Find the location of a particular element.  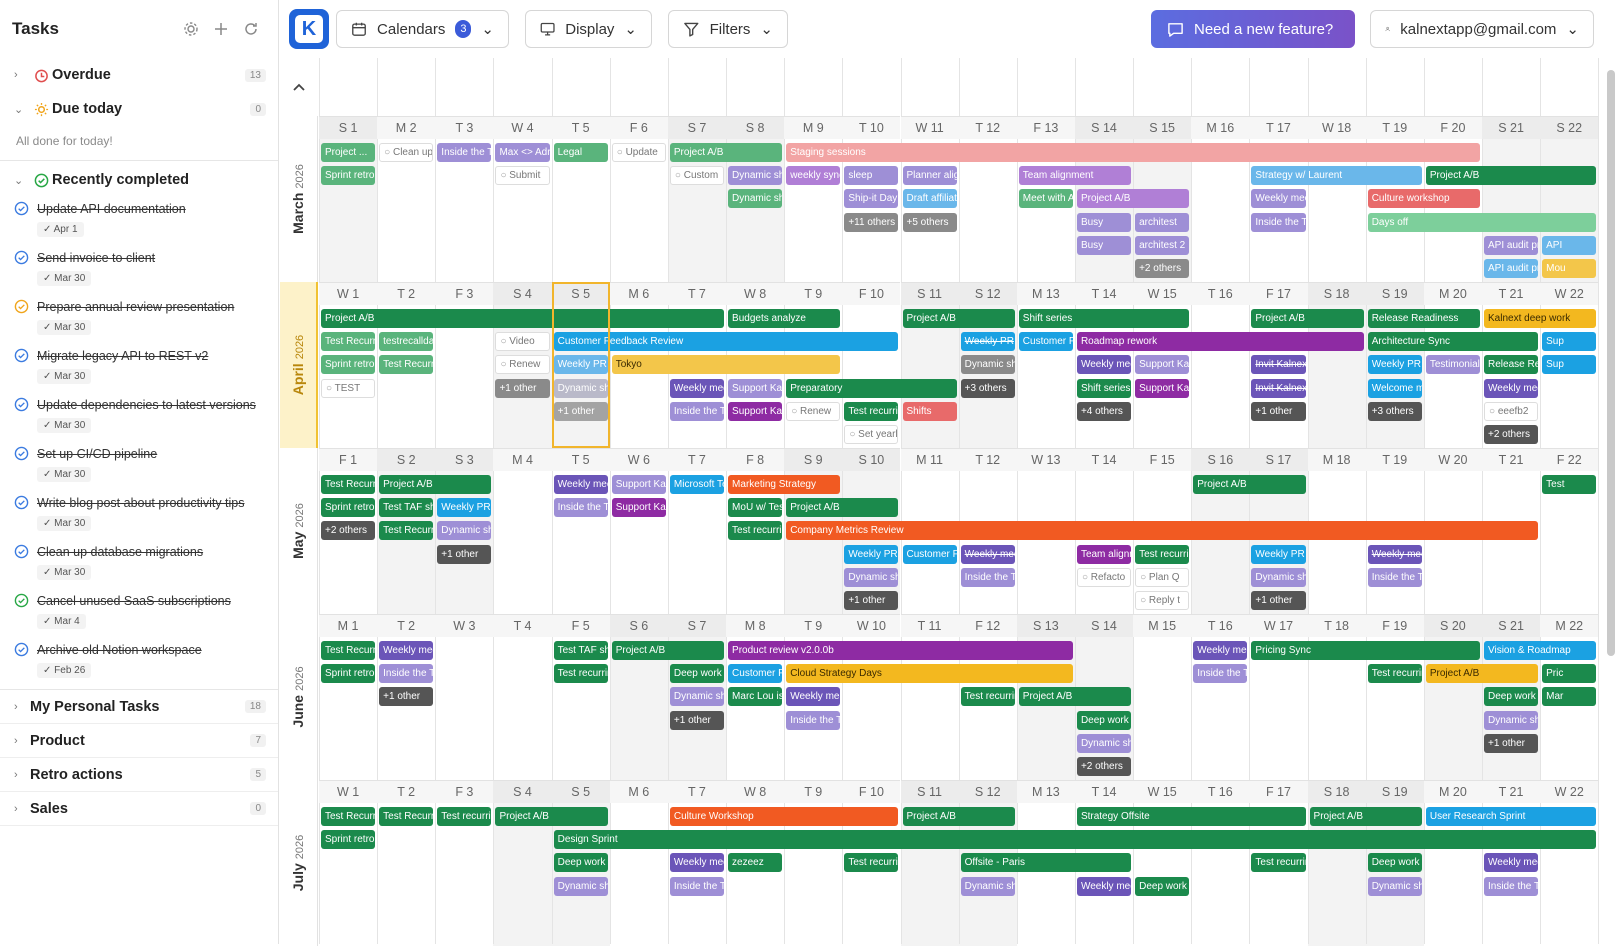

completed-task-item: Archive old Notion workspace ✓ Feb 26 is located at coordinates (139, 662).